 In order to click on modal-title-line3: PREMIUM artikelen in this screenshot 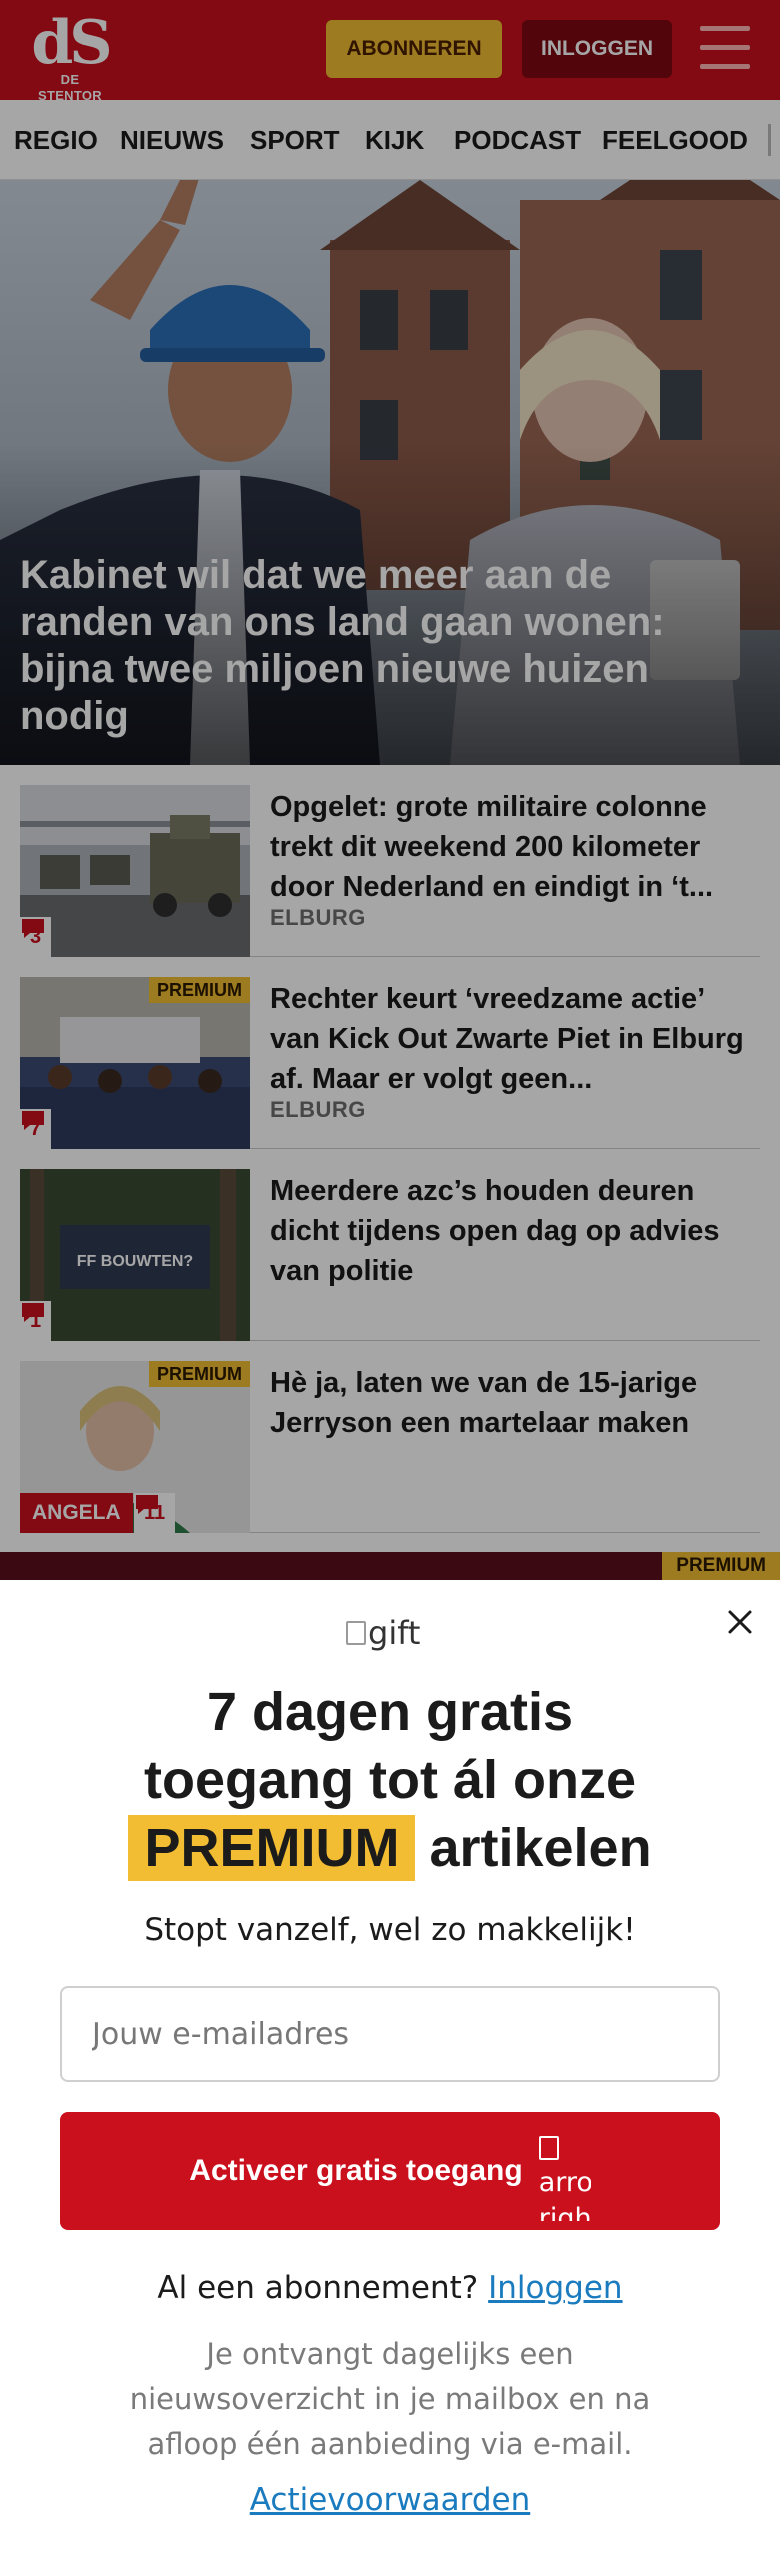, I will do `click(390, 1848)`.